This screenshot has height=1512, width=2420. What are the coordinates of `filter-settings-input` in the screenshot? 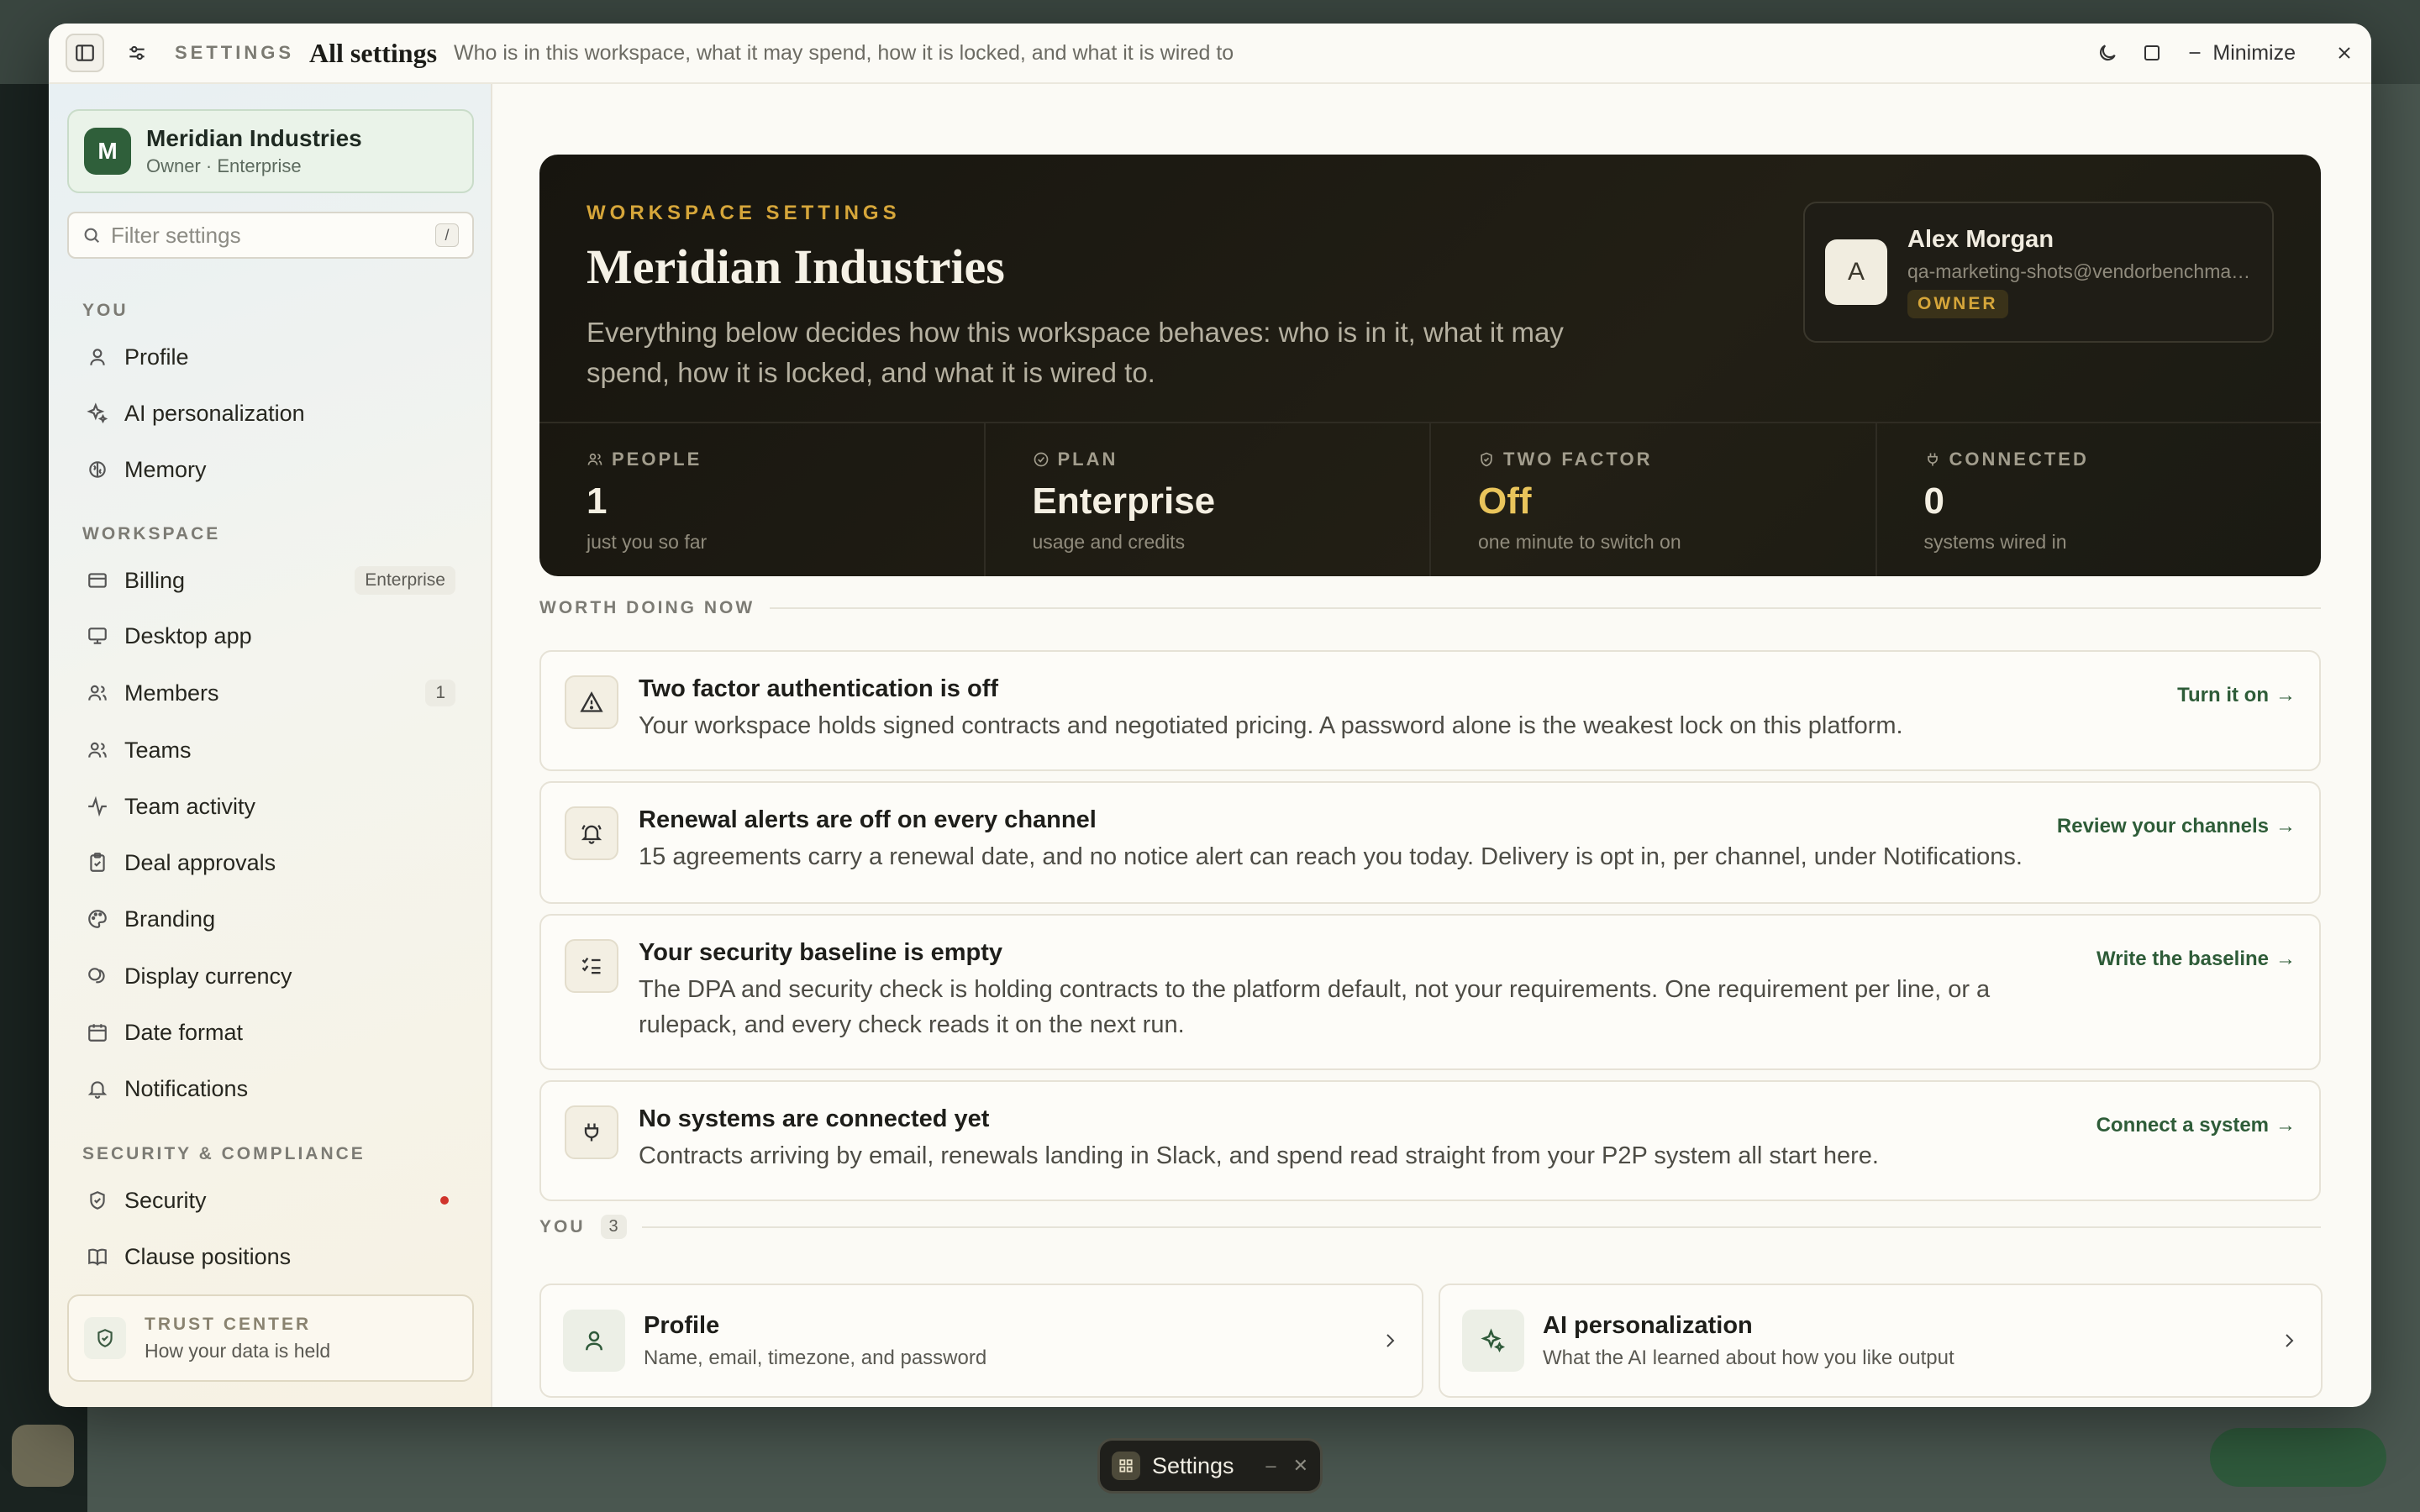 It's located at (273, 235).